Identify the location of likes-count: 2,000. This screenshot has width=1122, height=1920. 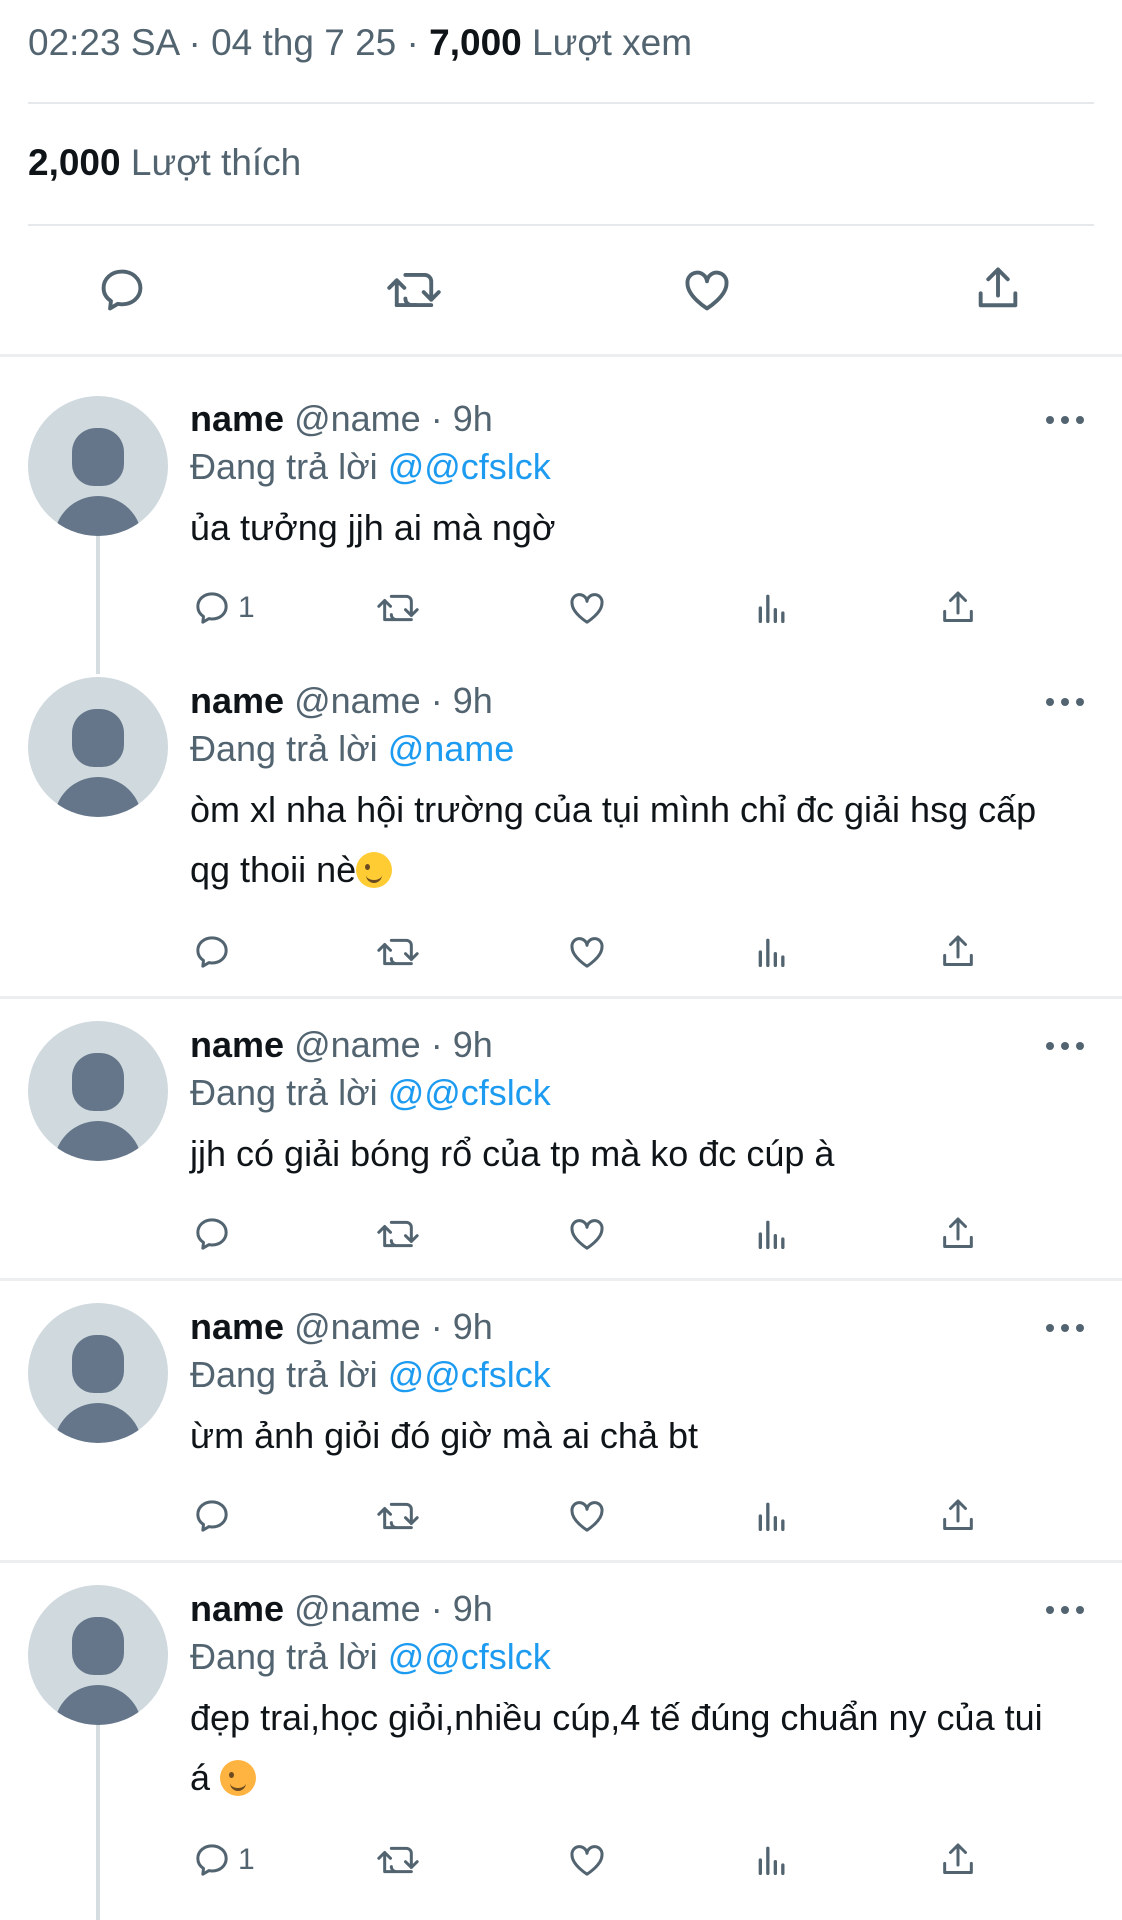
(74, 162).